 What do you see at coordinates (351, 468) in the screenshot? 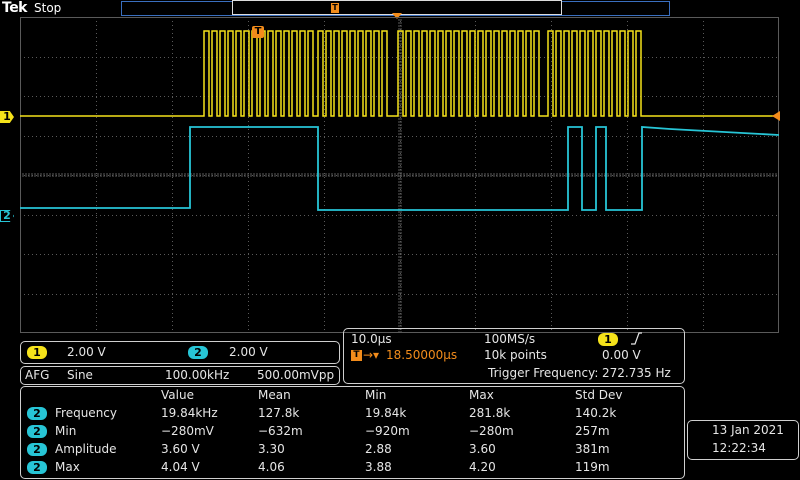
I see `measurement-row: 2 Max 4.04 V 4.06 3.88 4.20 119m` at bounding box center [351, 468].